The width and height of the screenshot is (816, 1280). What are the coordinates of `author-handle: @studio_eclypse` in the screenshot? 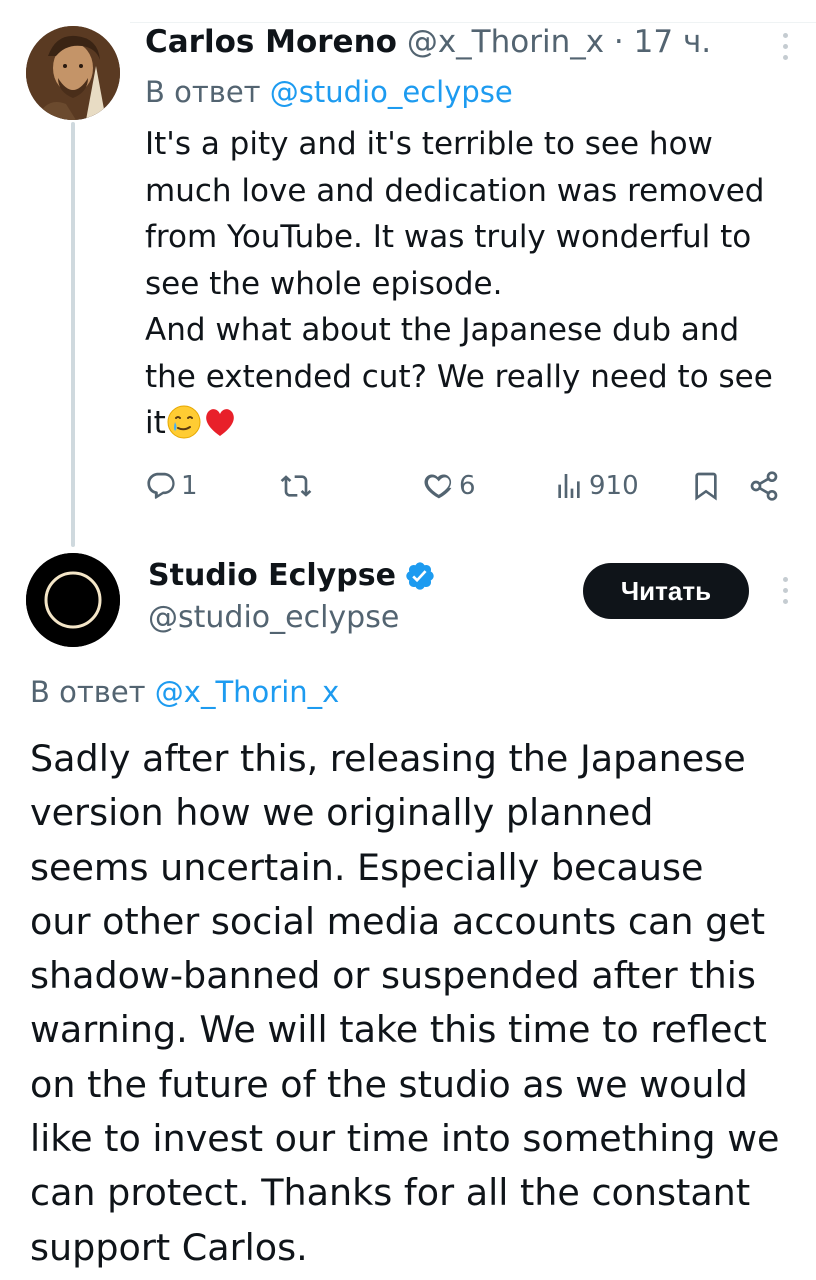 It's located at (273, 618).